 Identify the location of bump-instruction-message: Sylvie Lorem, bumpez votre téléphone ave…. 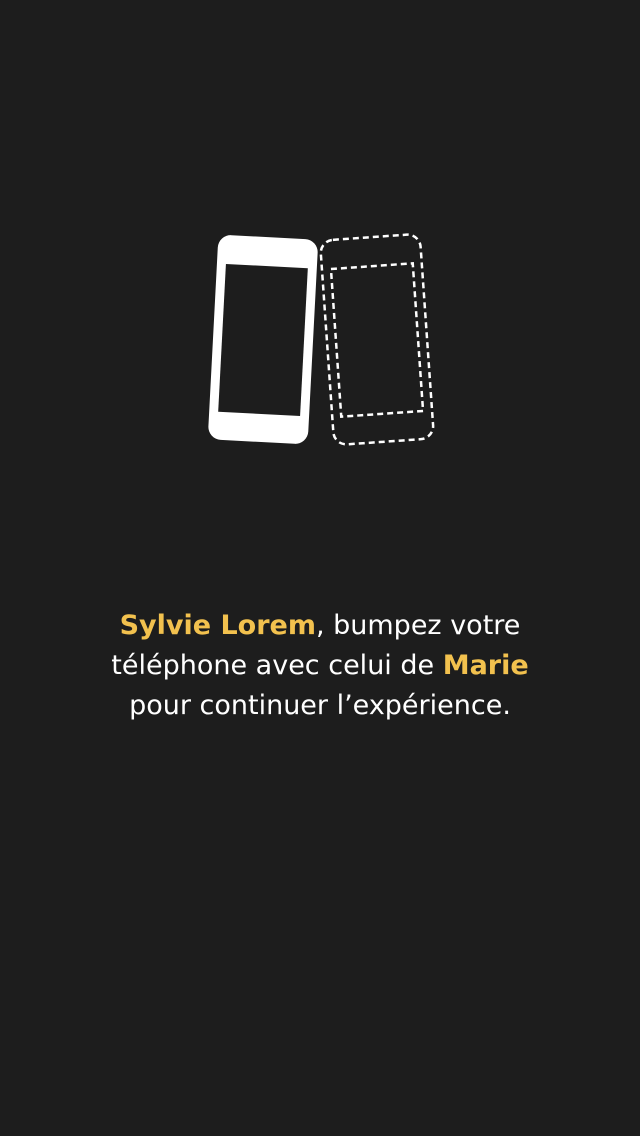
(320, 666).